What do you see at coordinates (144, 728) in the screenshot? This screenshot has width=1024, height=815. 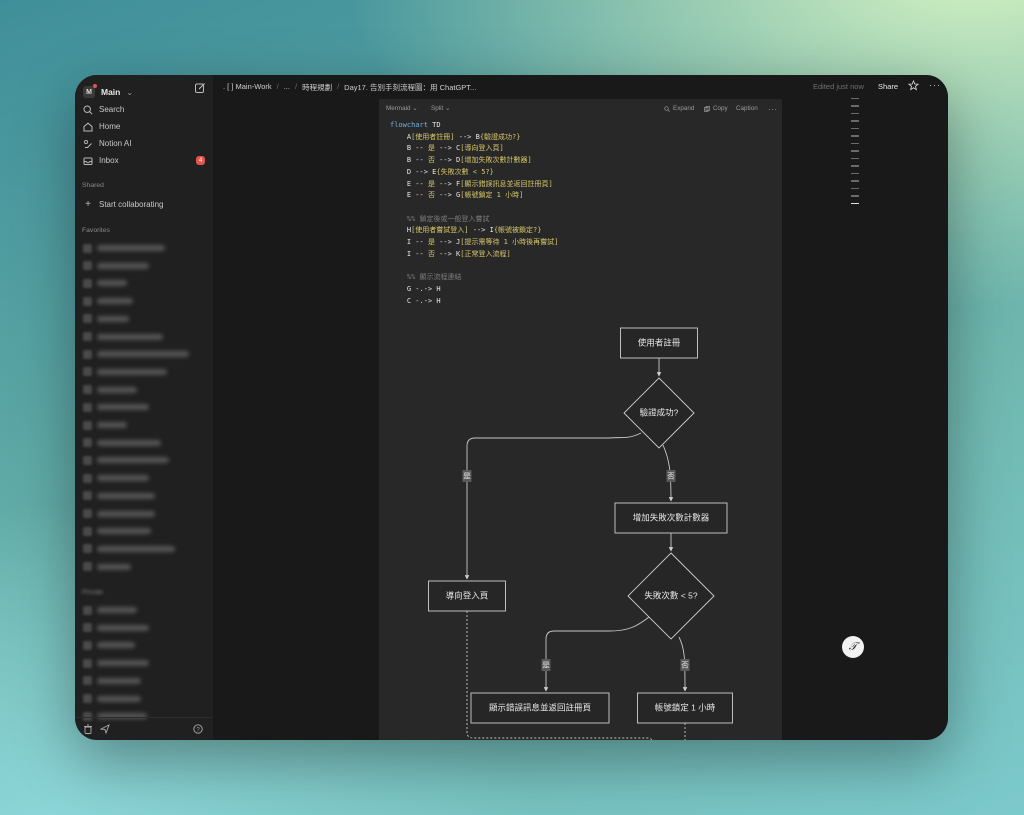 I see `sidebar-footer: ?` at bounding box center [144, 728].